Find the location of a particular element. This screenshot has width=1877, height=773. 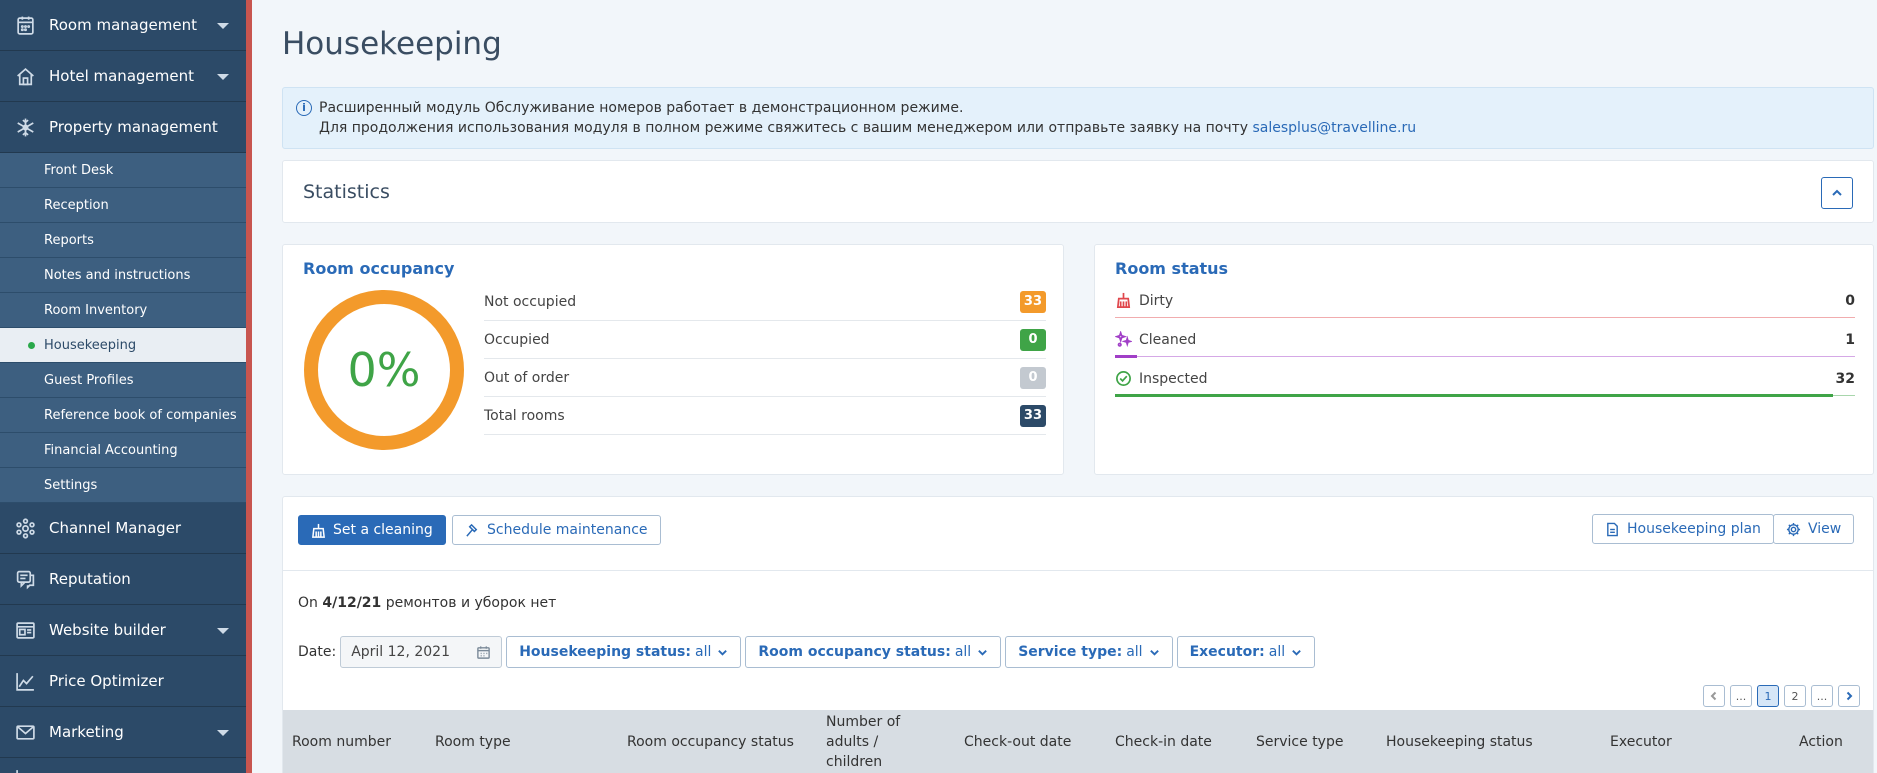

date-label: Date: is located at coordinates (317, 652).